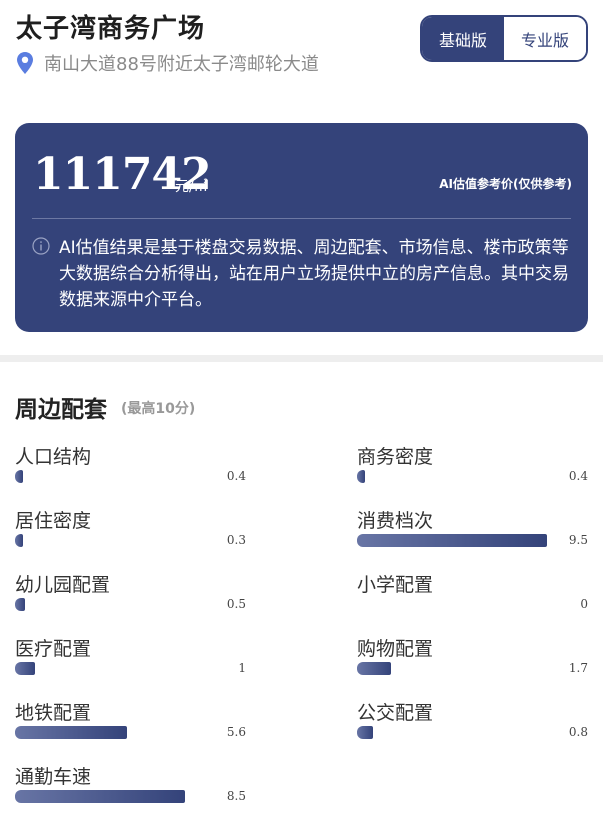 The height and width of the screenshot is (820, 603). What do you see at coordinates (578, 540) in the screenshot?
I see `amenity-metric-value: 9.5` at bounding box center [578, 540].